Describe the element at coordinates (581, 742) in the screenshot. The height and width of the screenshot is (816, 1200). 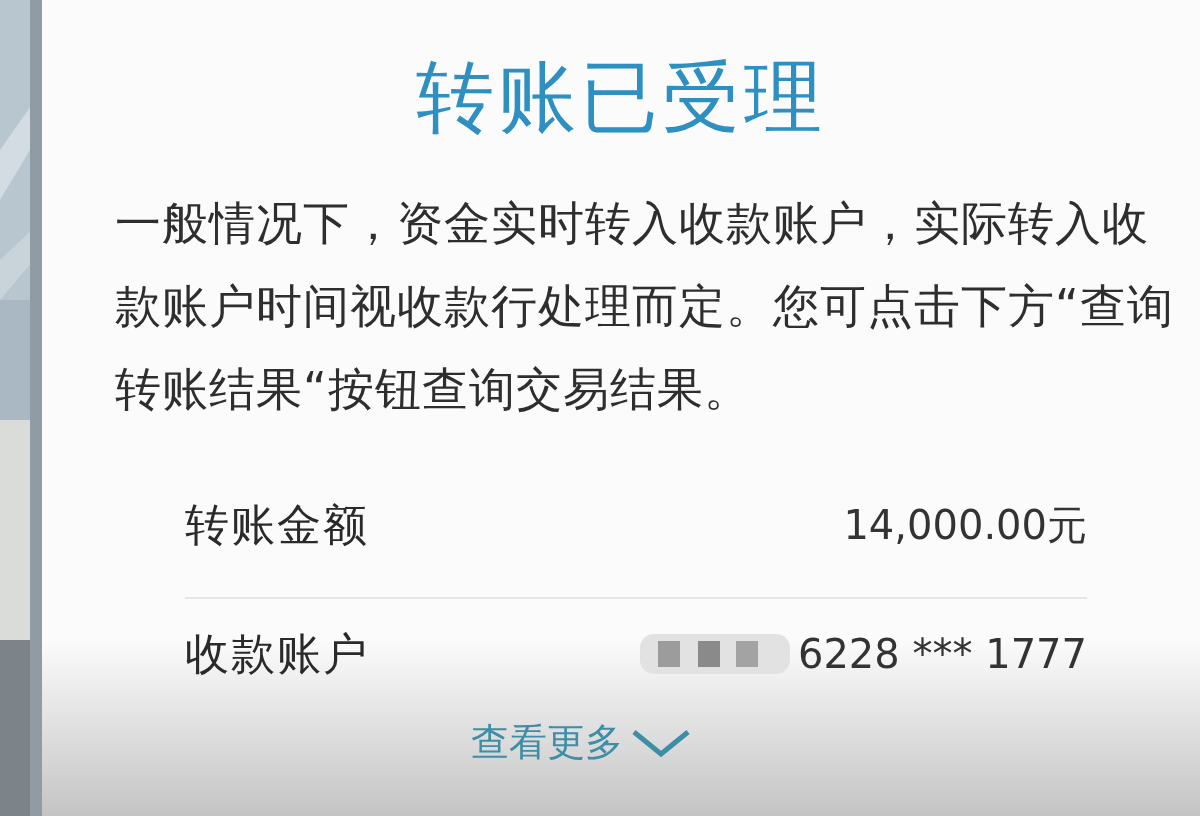
I see `see-more-link: 查看更多` at that location.